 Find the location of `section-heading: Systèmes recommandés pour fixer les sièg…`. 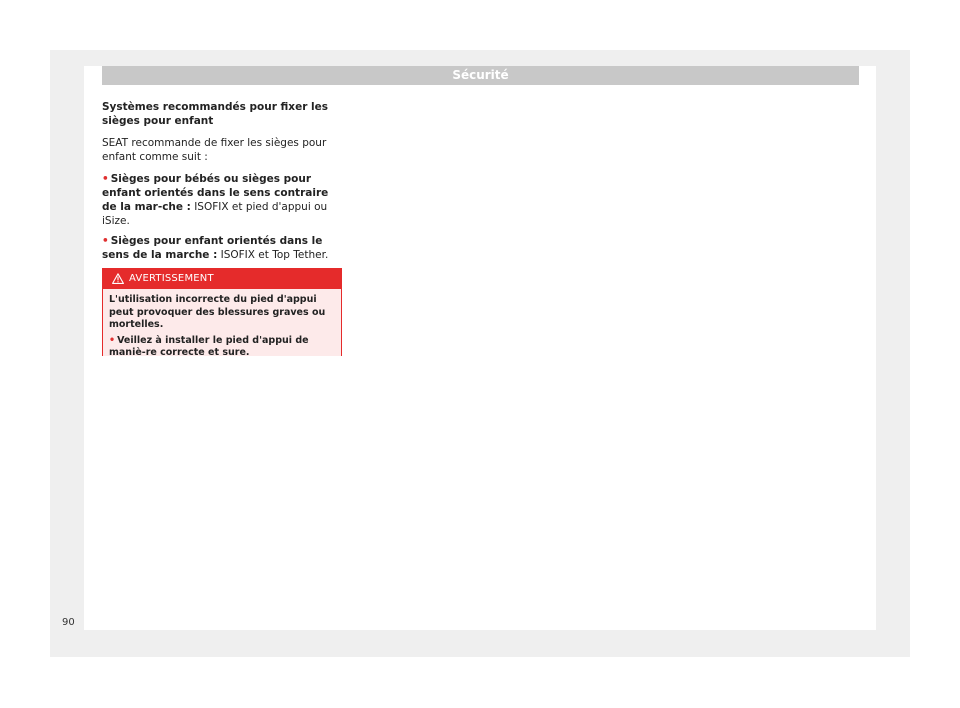

section-heading: Systèmes recommandés pour fixer les sièg… is located at coordinates (215, 114).